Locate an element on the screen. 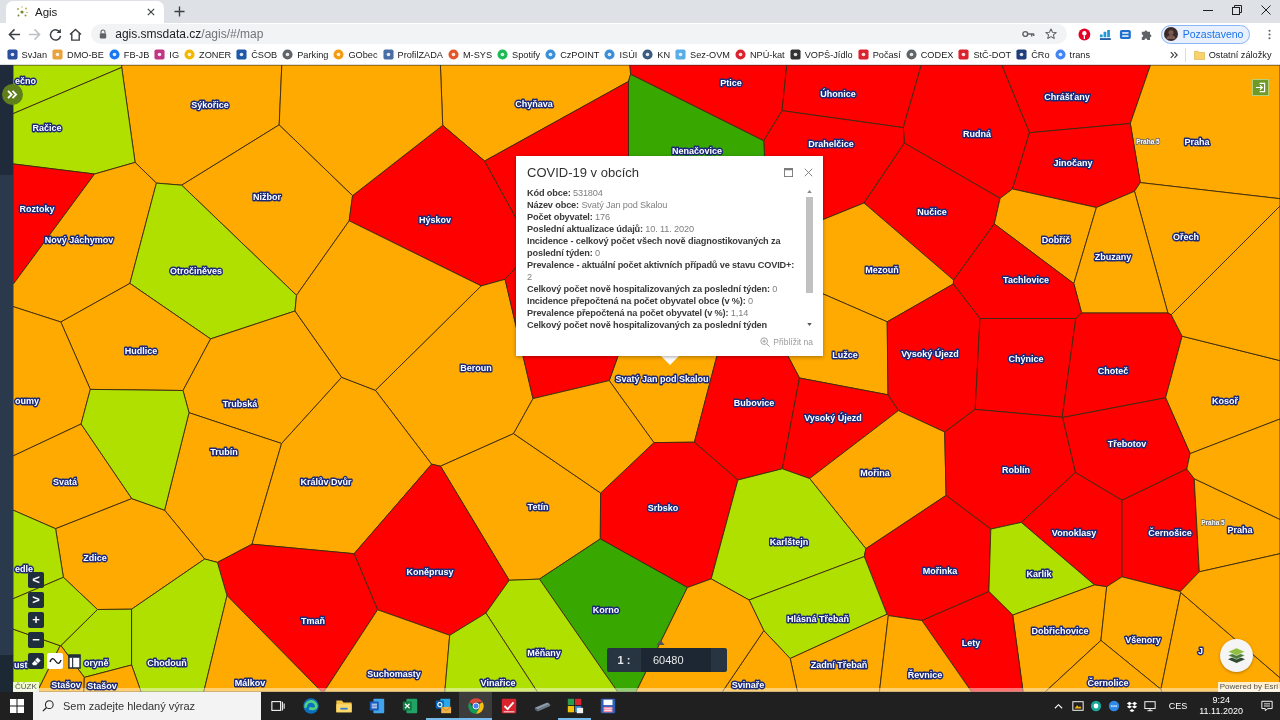 Image resolution: width=1280 pixels, height=720 pixels. municipality-label: Měňany is located at coordinates (544, 652).